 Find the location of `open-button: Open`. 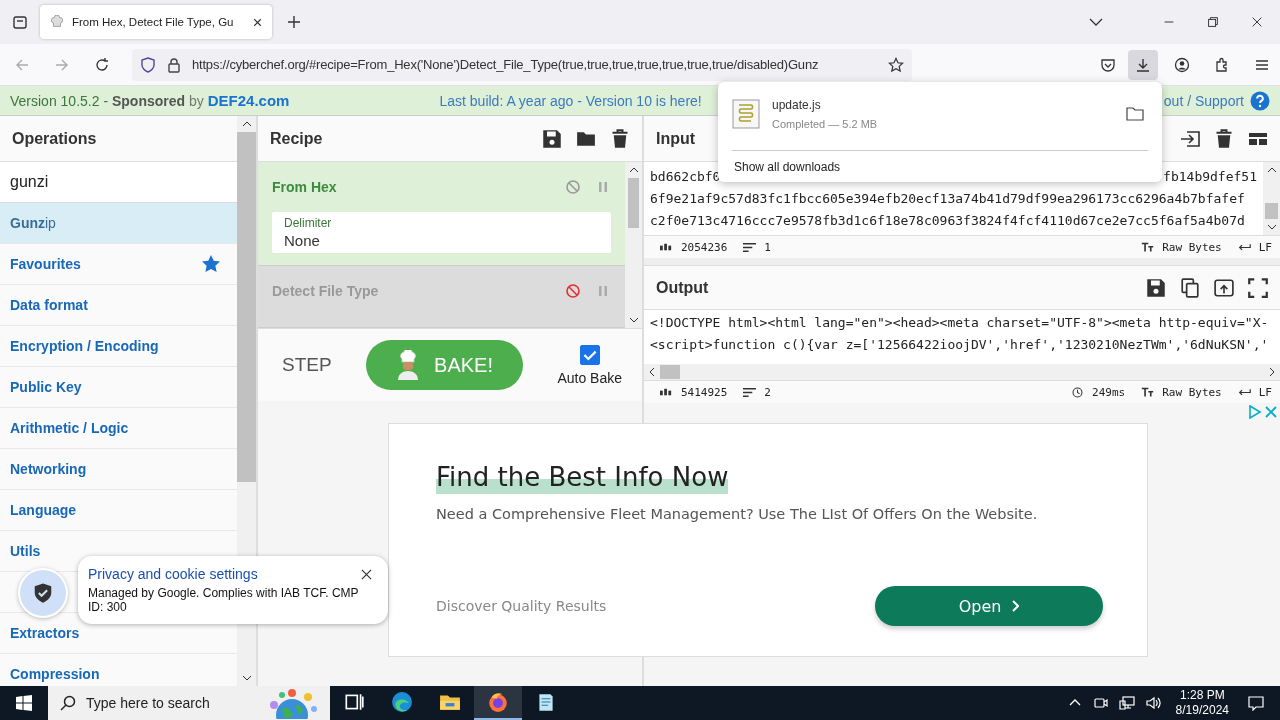

open-button: Open is located at coordinates (989, 606).